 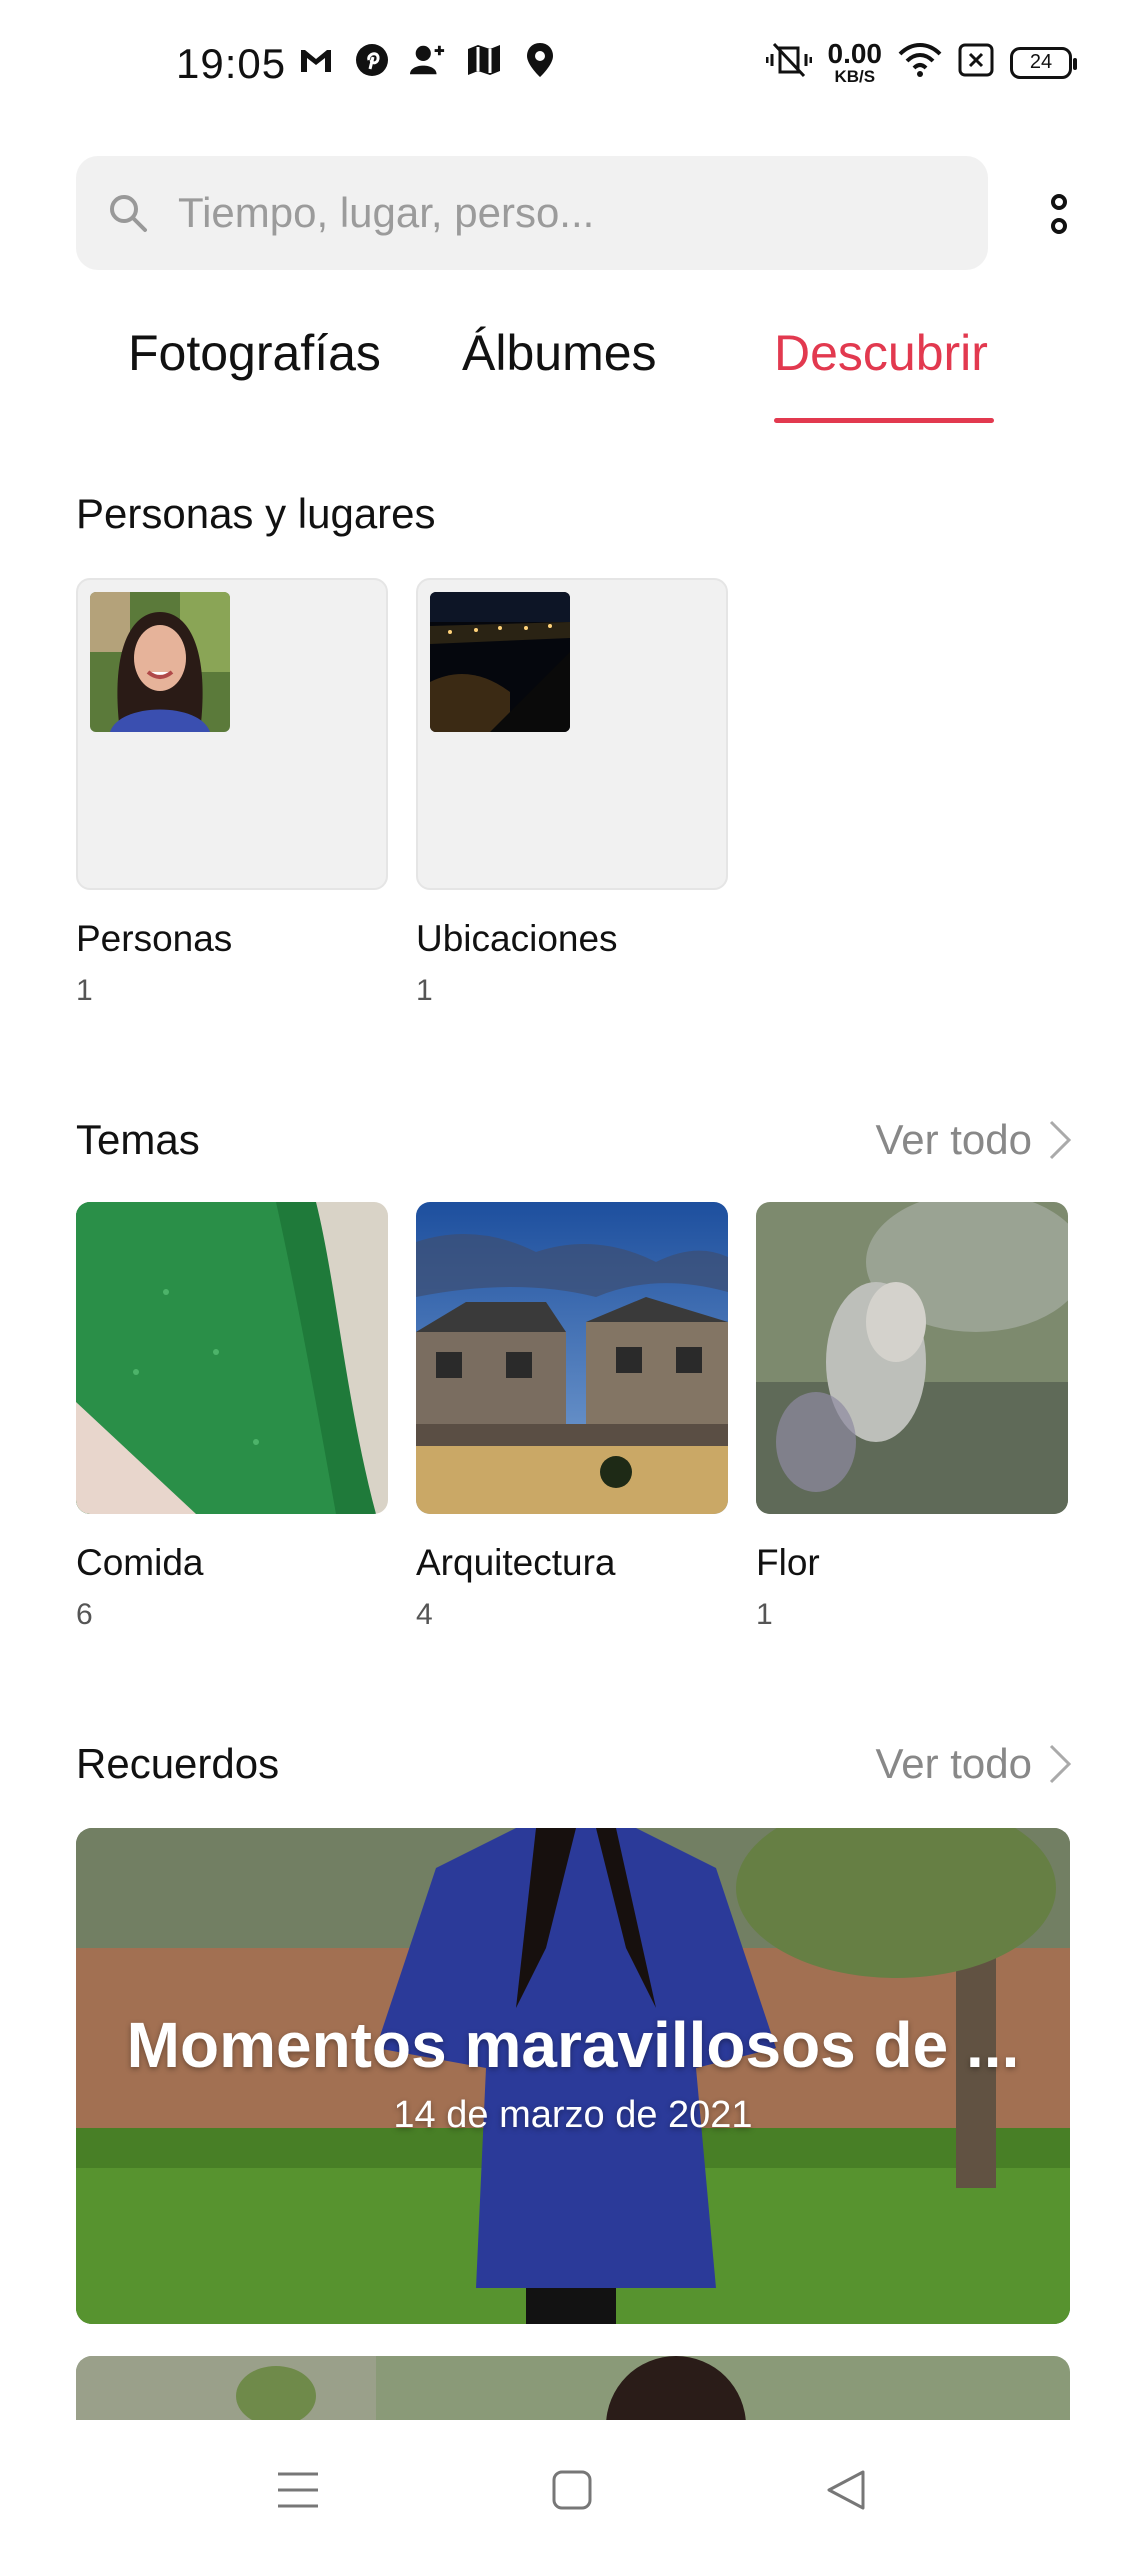 I want to click on network-speed: 0.00 KB/S, so click(x=855, y=62).